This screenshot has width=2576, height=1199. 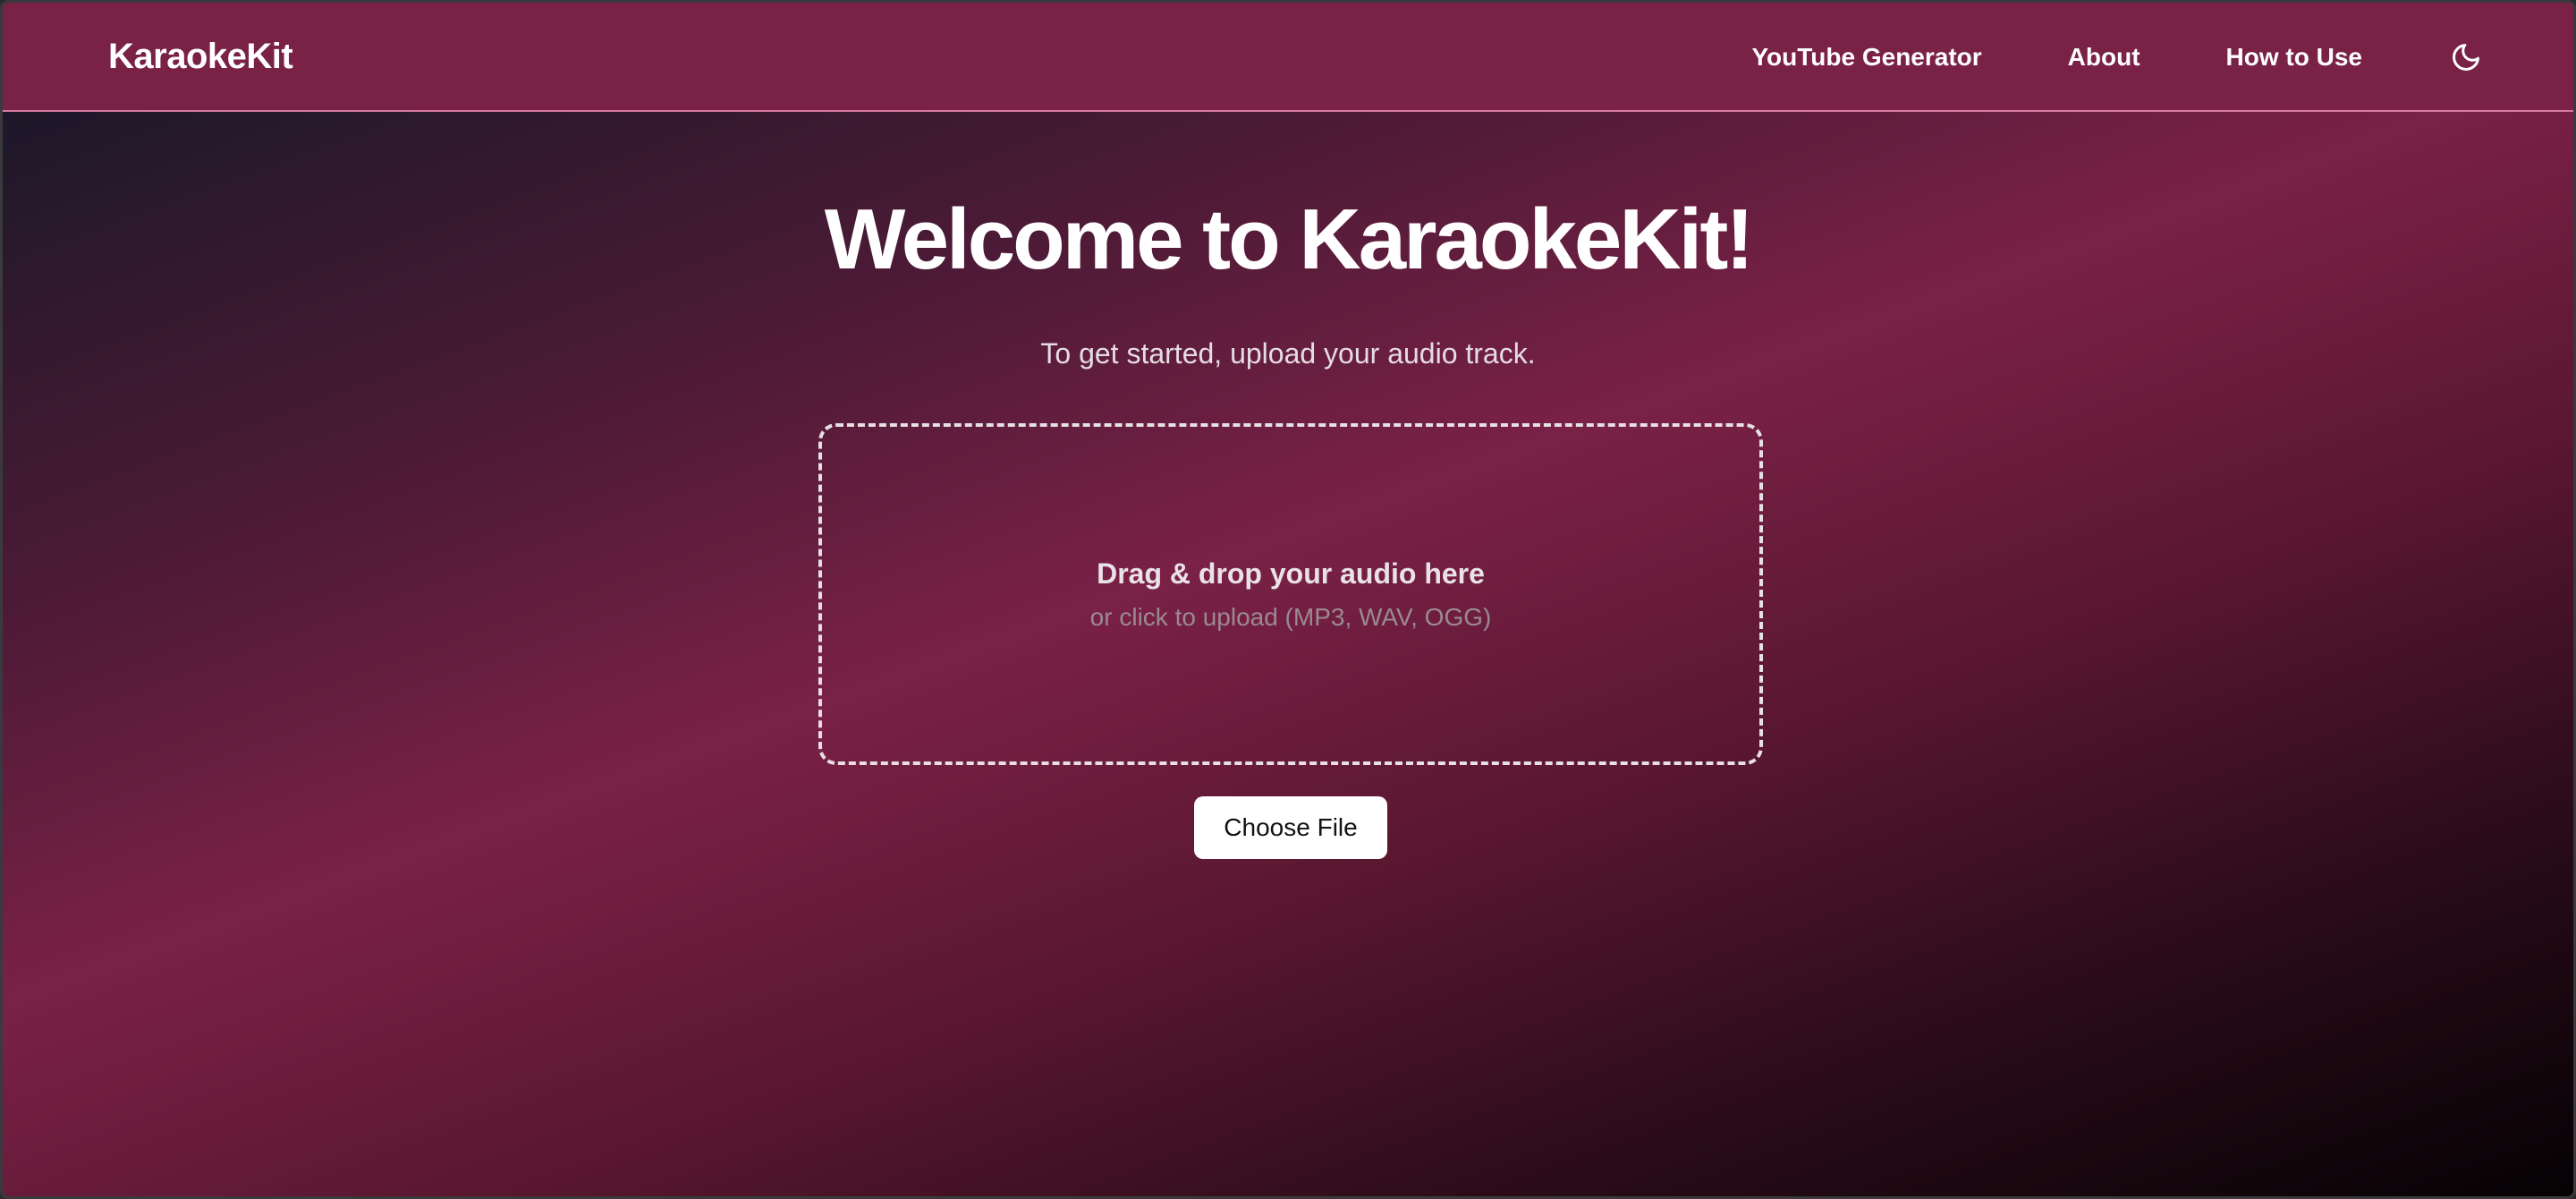 What do you see at coordinates (1290, 827) in the screenshot?
I see `choose-file-button: Choose File` at bounding box center [1290, 827].